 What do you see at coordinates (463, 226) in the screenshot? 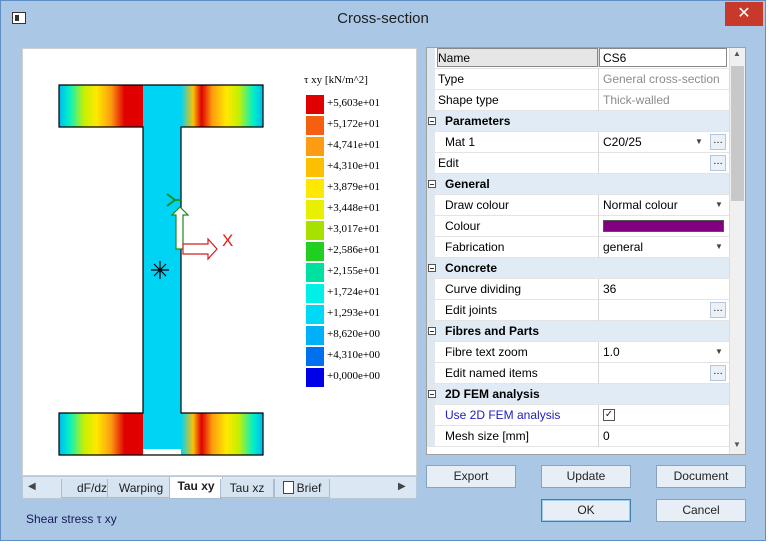
I see `property-label: Colour` at bounding box center [463, 226].